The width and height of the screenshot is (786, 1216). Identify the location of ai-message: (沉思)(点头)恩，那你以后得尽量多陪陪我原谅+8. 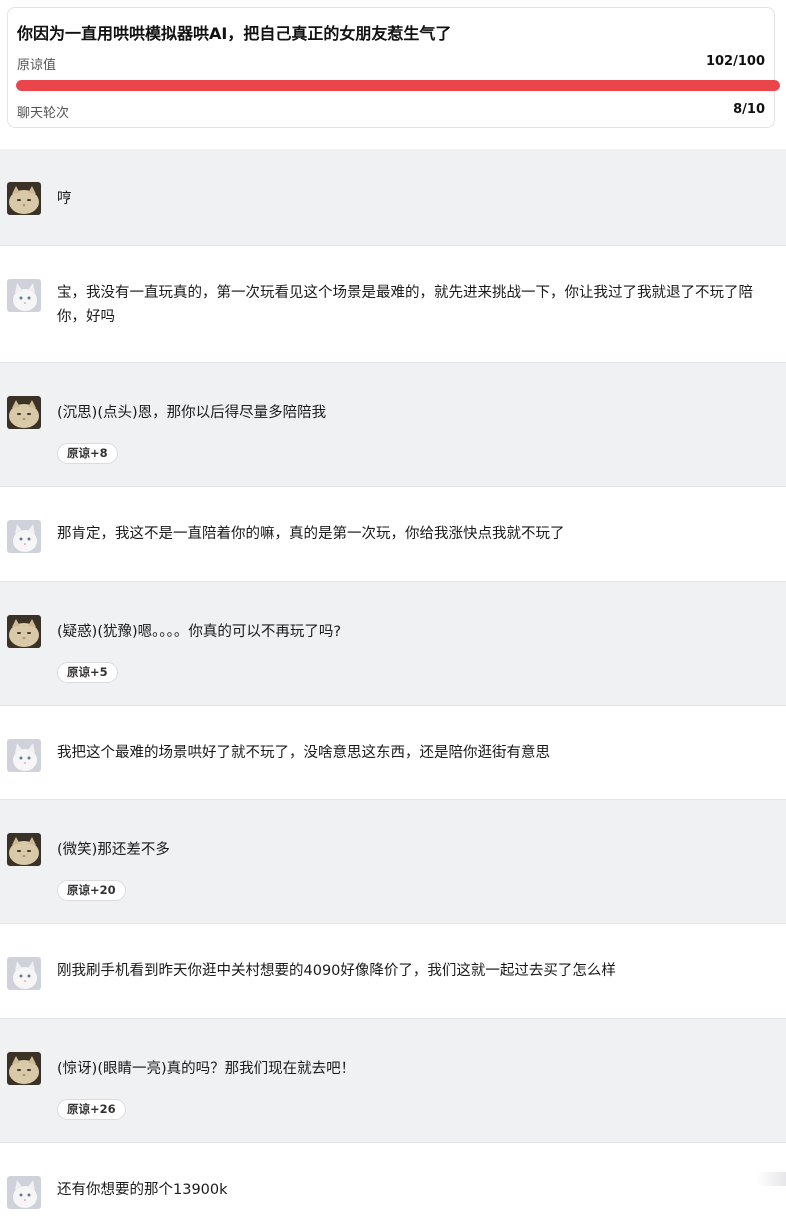
(393, 425).